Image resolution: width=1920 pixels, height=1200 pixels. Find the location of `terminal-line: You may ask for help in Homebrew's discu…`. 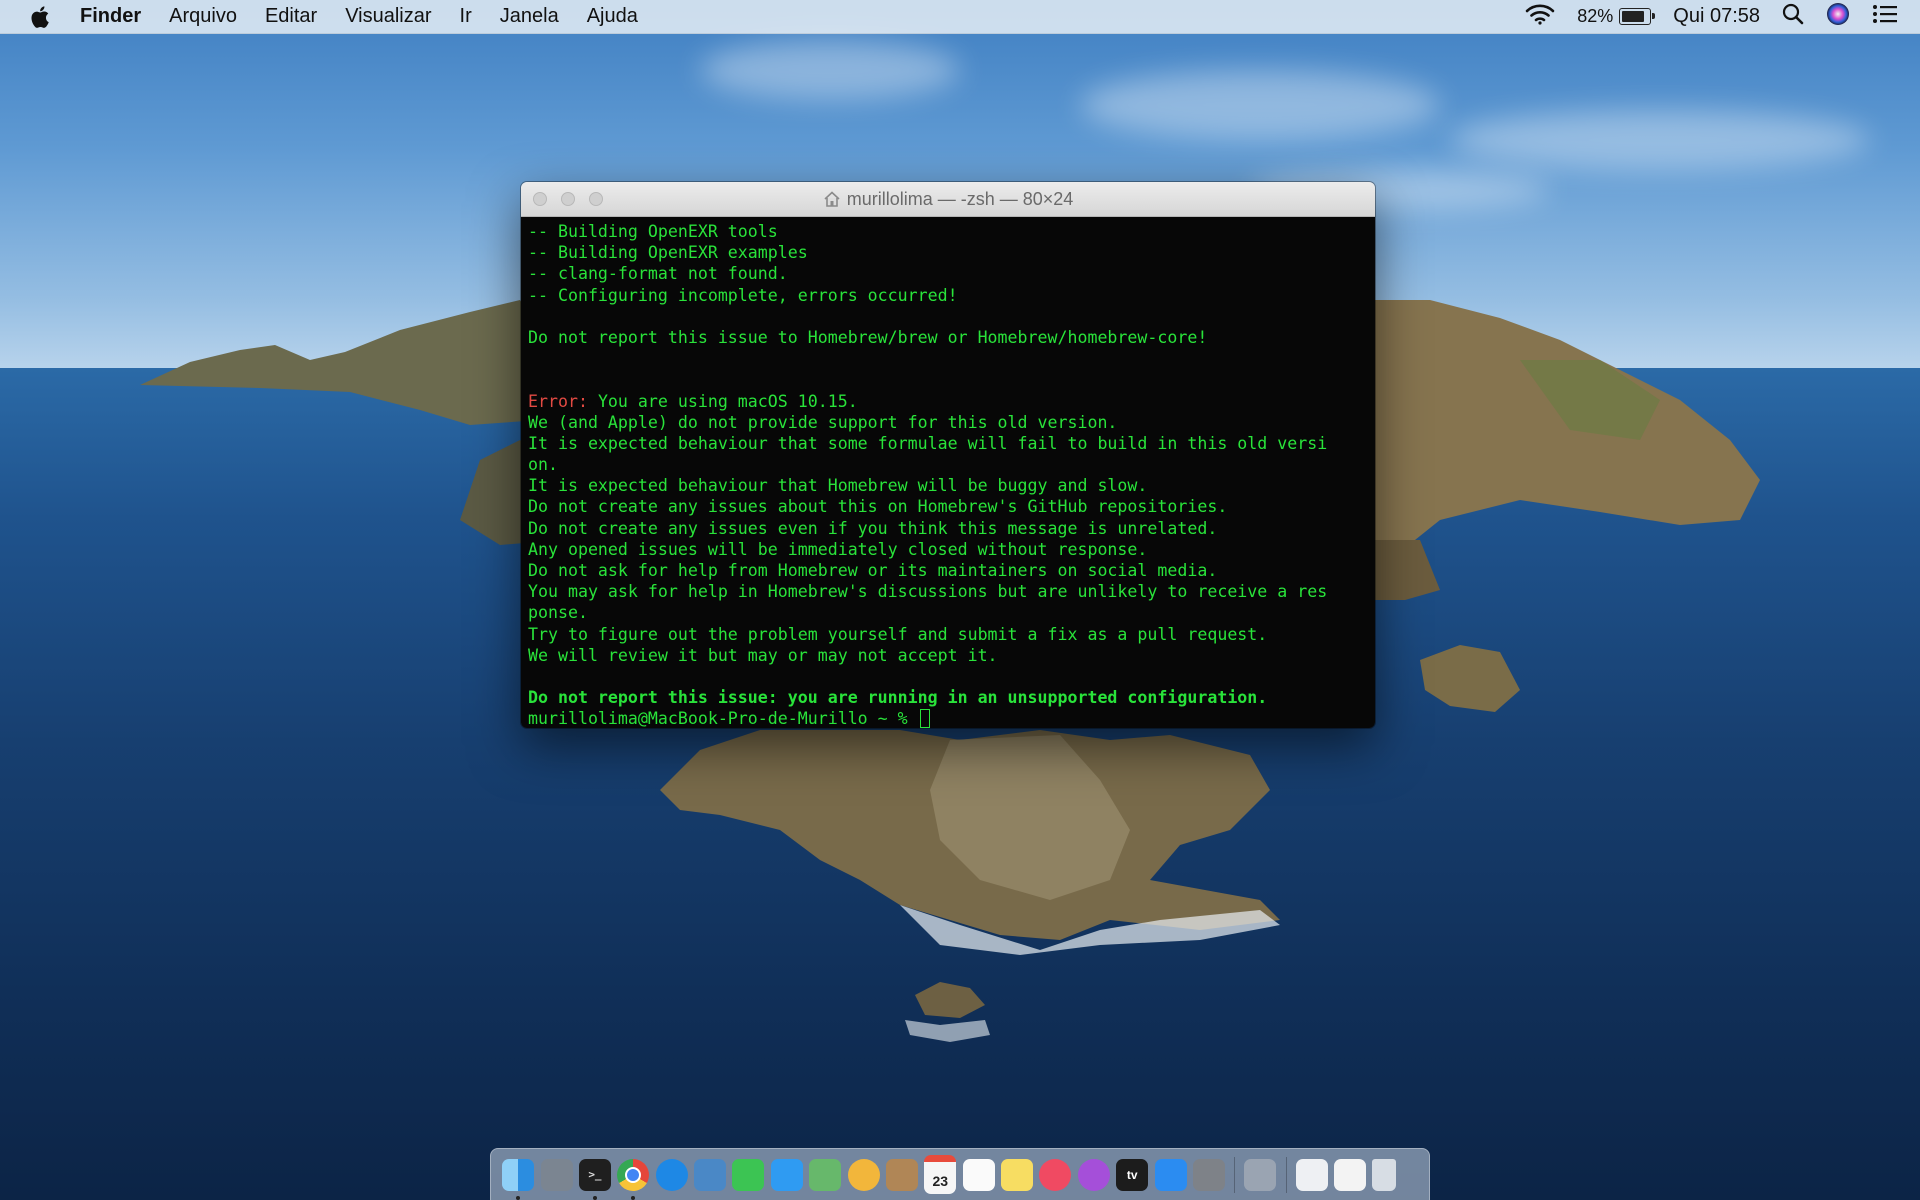

terminal-line: You may ask for help in Homebrew's discu… is located at coordinates (951, 591).